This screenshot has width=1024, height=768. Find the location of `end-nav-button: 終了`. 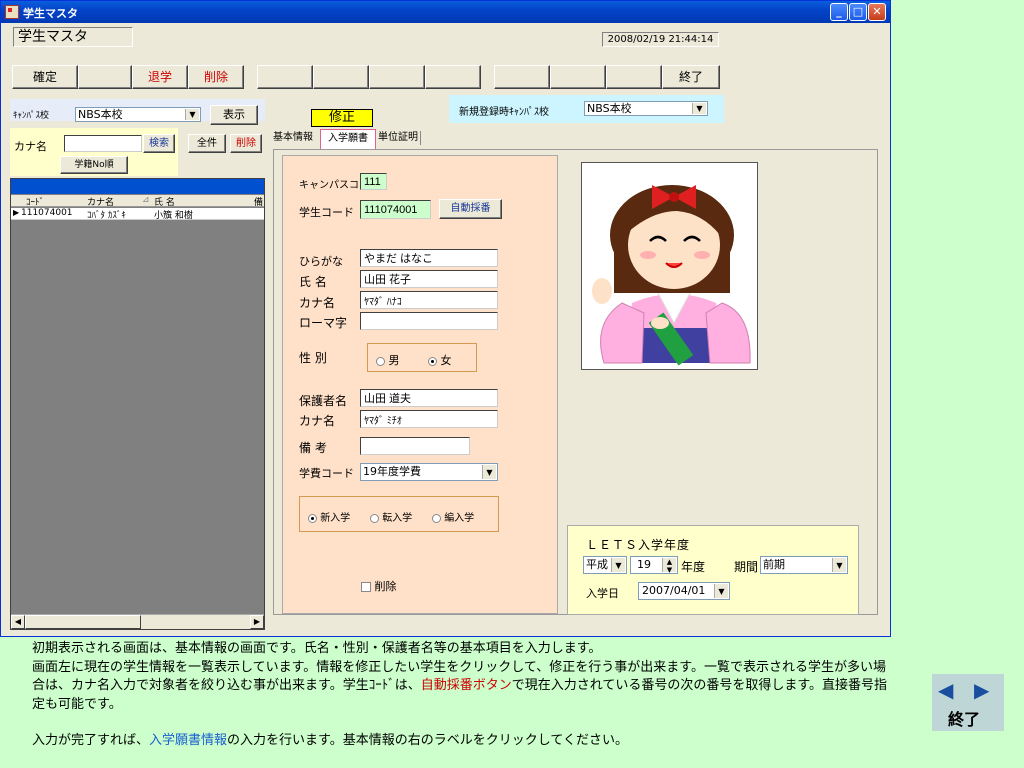

end-nav-button: 終了 is located at coordinates (964, 718).